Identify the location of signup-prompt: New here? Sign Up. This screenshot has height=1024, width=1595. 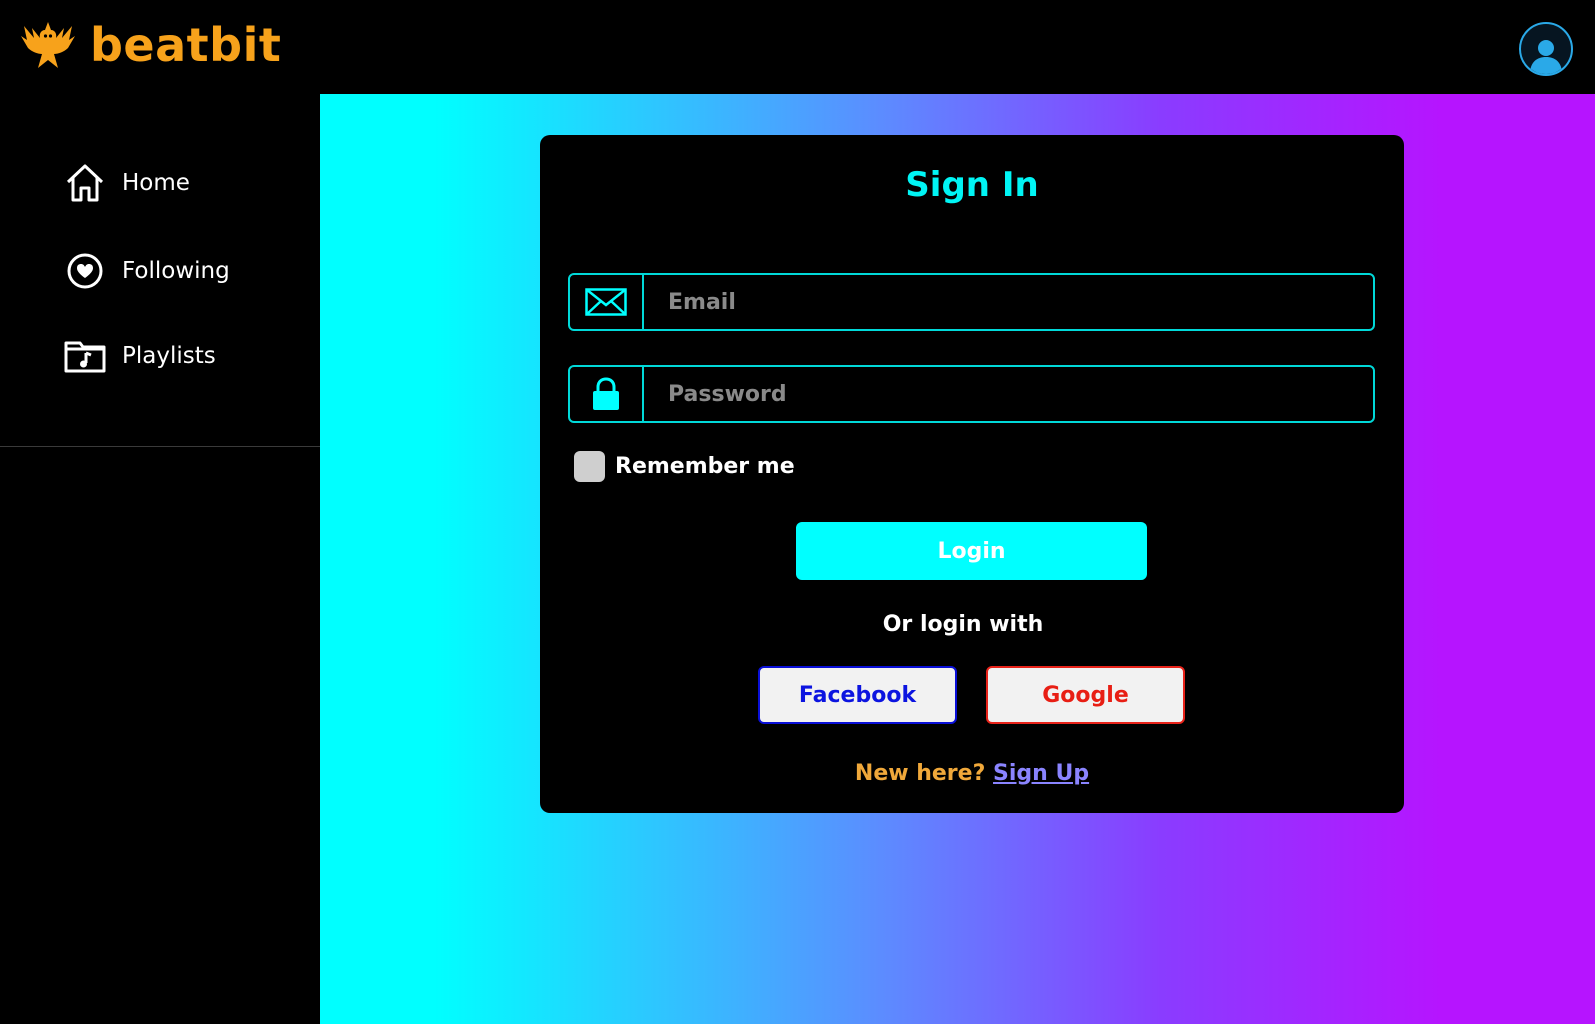
(972, 773).